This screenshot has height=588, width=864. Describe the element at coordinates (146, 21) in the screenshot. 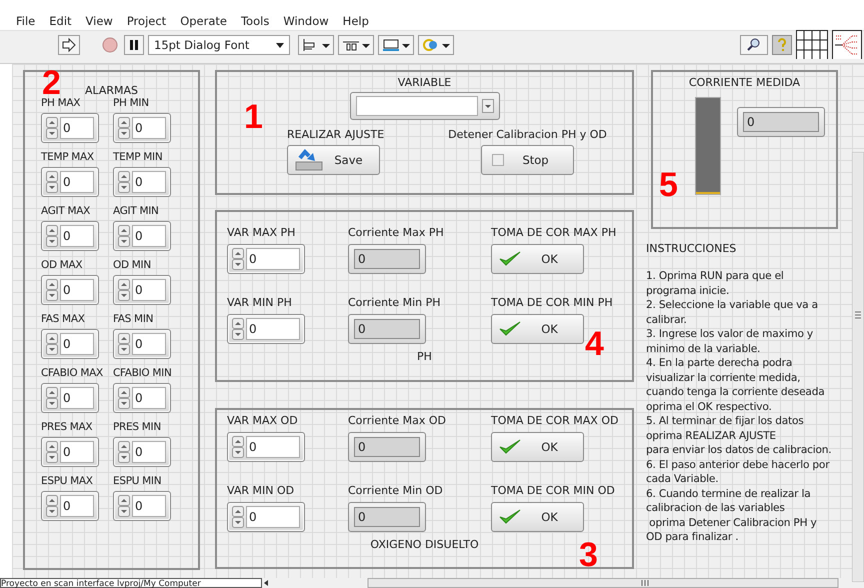

I see `menu-item: Project` at that location.